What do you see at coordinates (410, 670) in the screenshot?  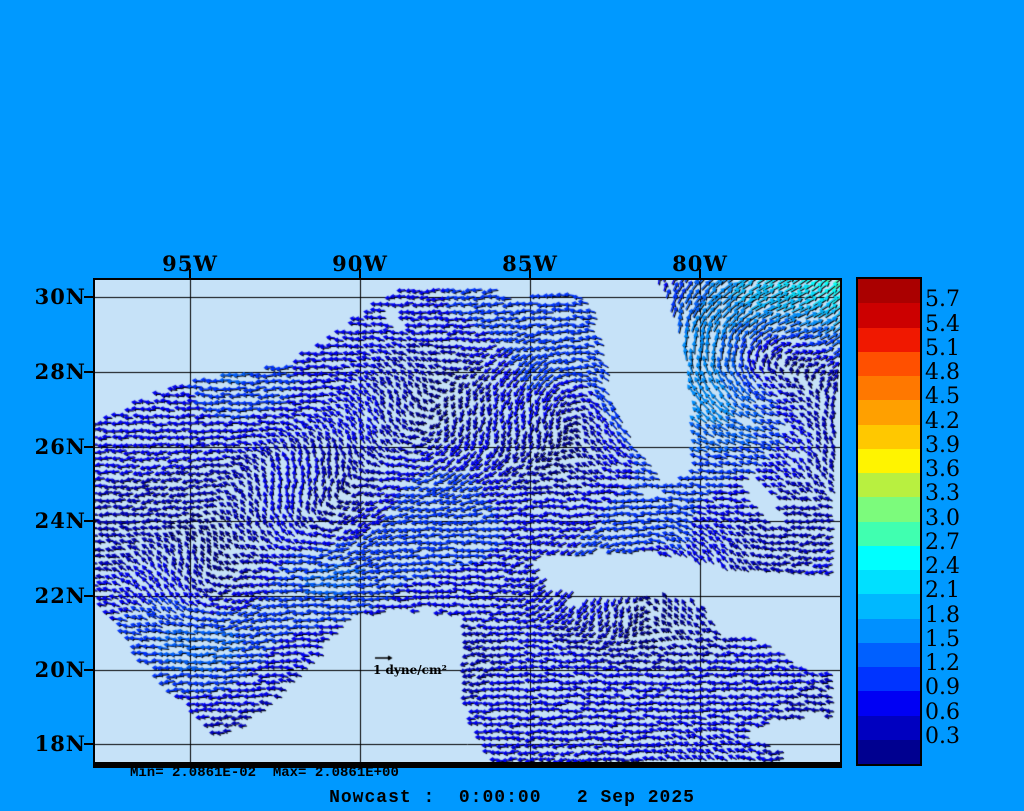 I see `reference-vector-label: 1 dyne/cm²` at bounding box center [410, 670].